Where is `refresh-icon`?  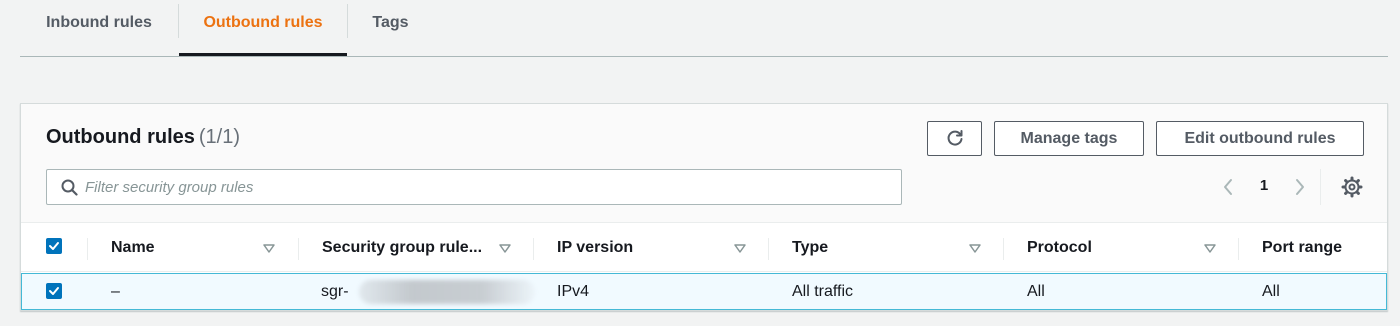
refresh-icon is located at coordinates (954, 137).